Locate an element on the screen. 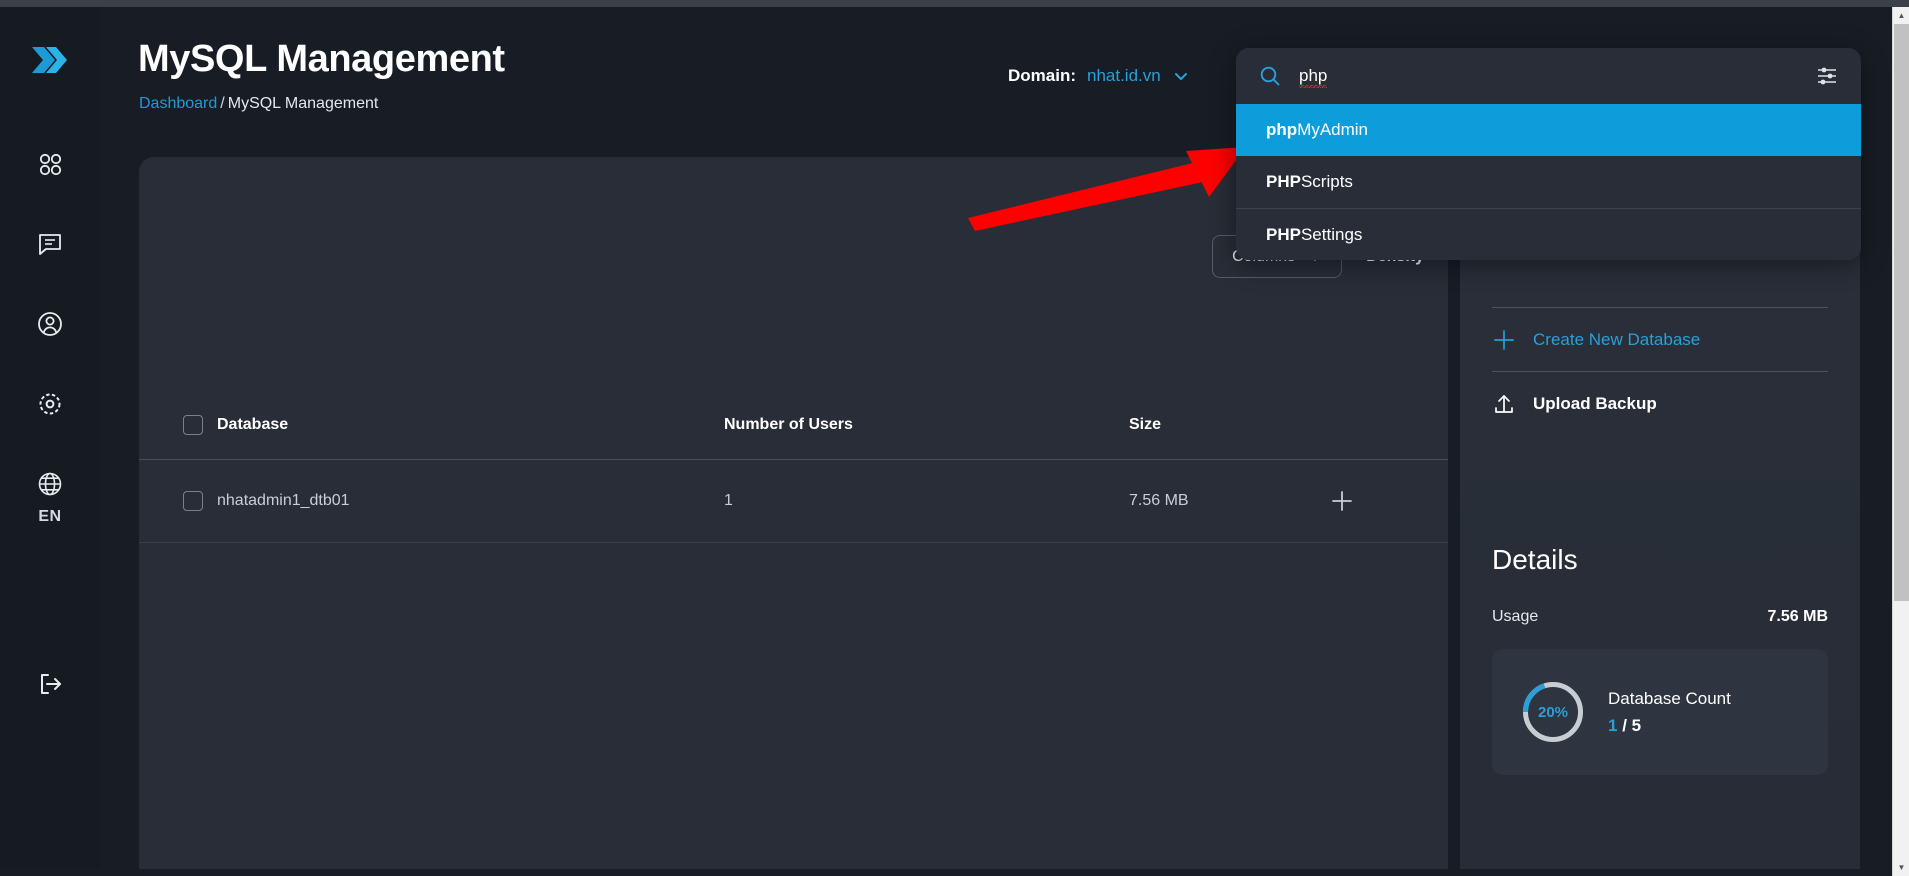  brand-logo-icon is located at coordinates (50, 60).